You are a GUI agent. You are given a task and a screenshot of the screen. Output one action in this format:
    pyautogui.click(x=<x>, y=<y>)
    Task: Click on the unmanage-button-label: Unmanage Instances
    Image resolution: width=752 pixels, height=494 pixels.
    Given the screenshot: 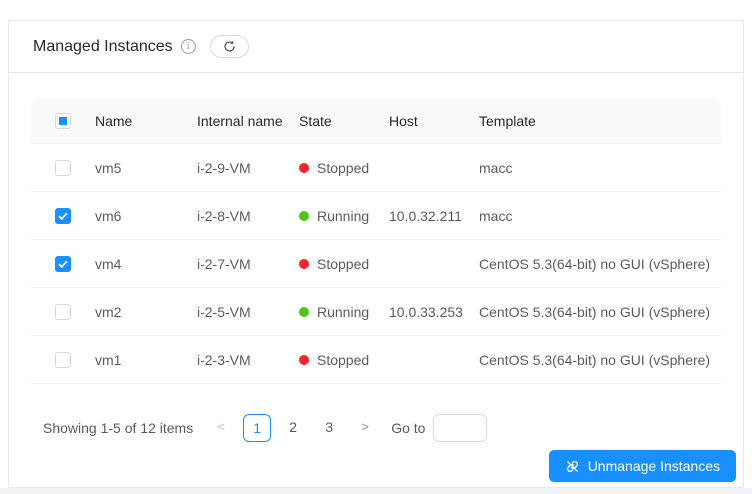 What is the action you would take?
    pyautogui.click(x=653, y=466)
    